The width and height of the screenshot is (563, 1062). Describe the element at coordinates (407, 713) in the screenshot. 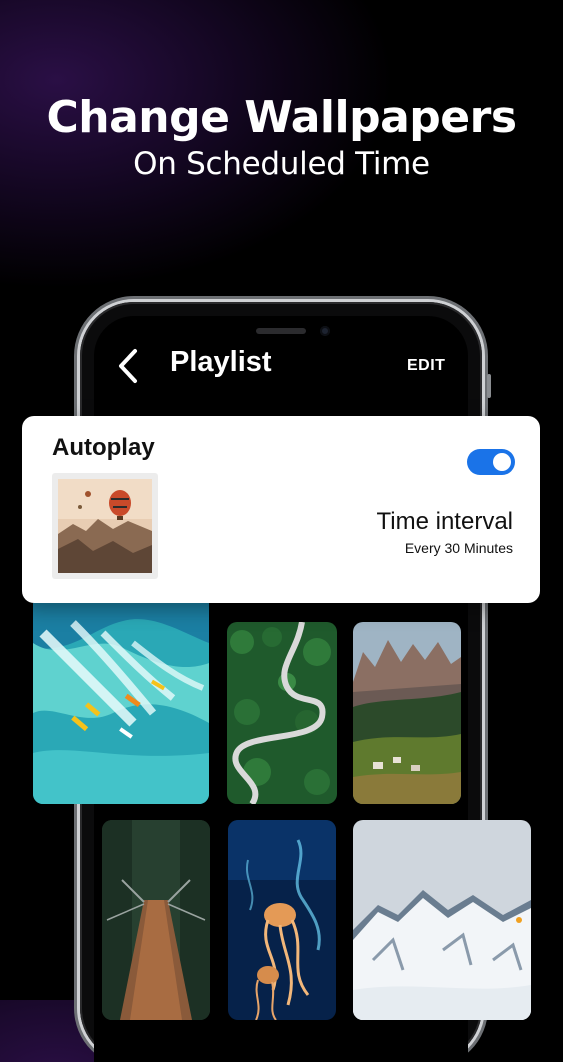

I see `wallpaper-tile-dolomites` at that location.